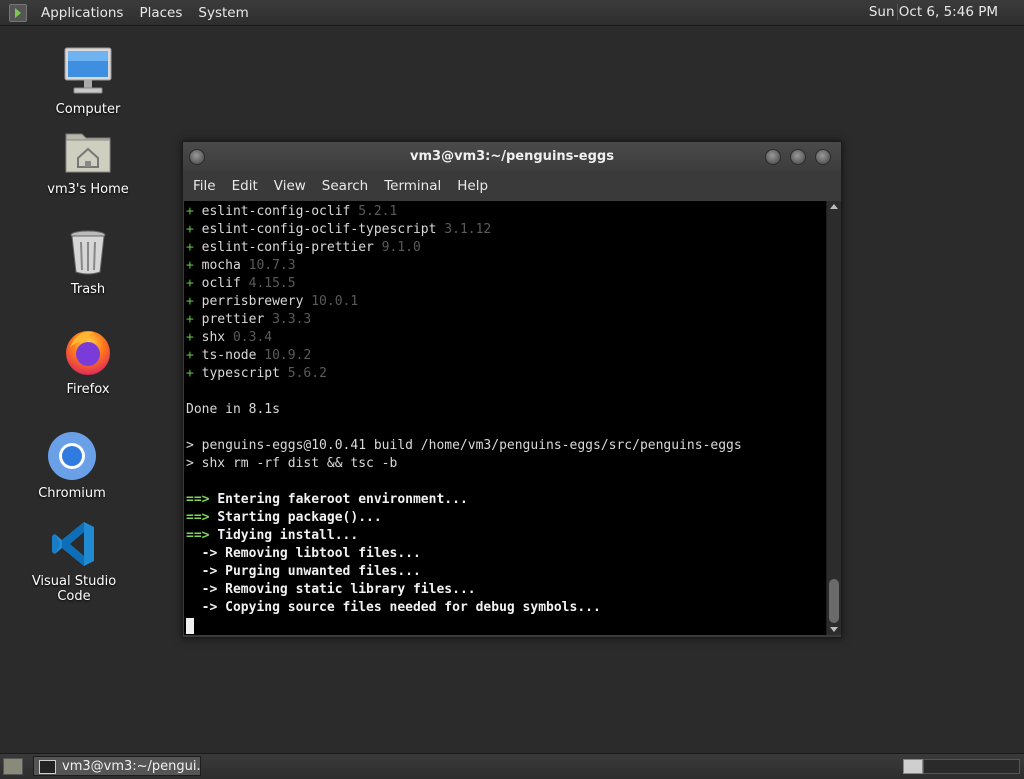 The height and width of the screenshot is (779, 1024). Describe the element at coordinates (412, 186) in the screenshot. I see `menu-terminal: Terminal` at that location.